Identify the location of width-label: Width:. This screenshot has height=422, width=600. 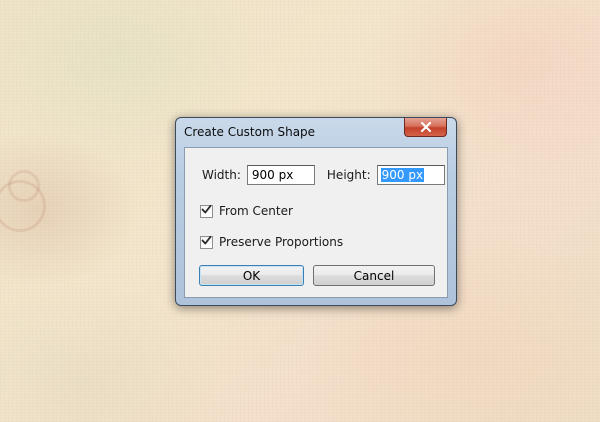
(221, 175).